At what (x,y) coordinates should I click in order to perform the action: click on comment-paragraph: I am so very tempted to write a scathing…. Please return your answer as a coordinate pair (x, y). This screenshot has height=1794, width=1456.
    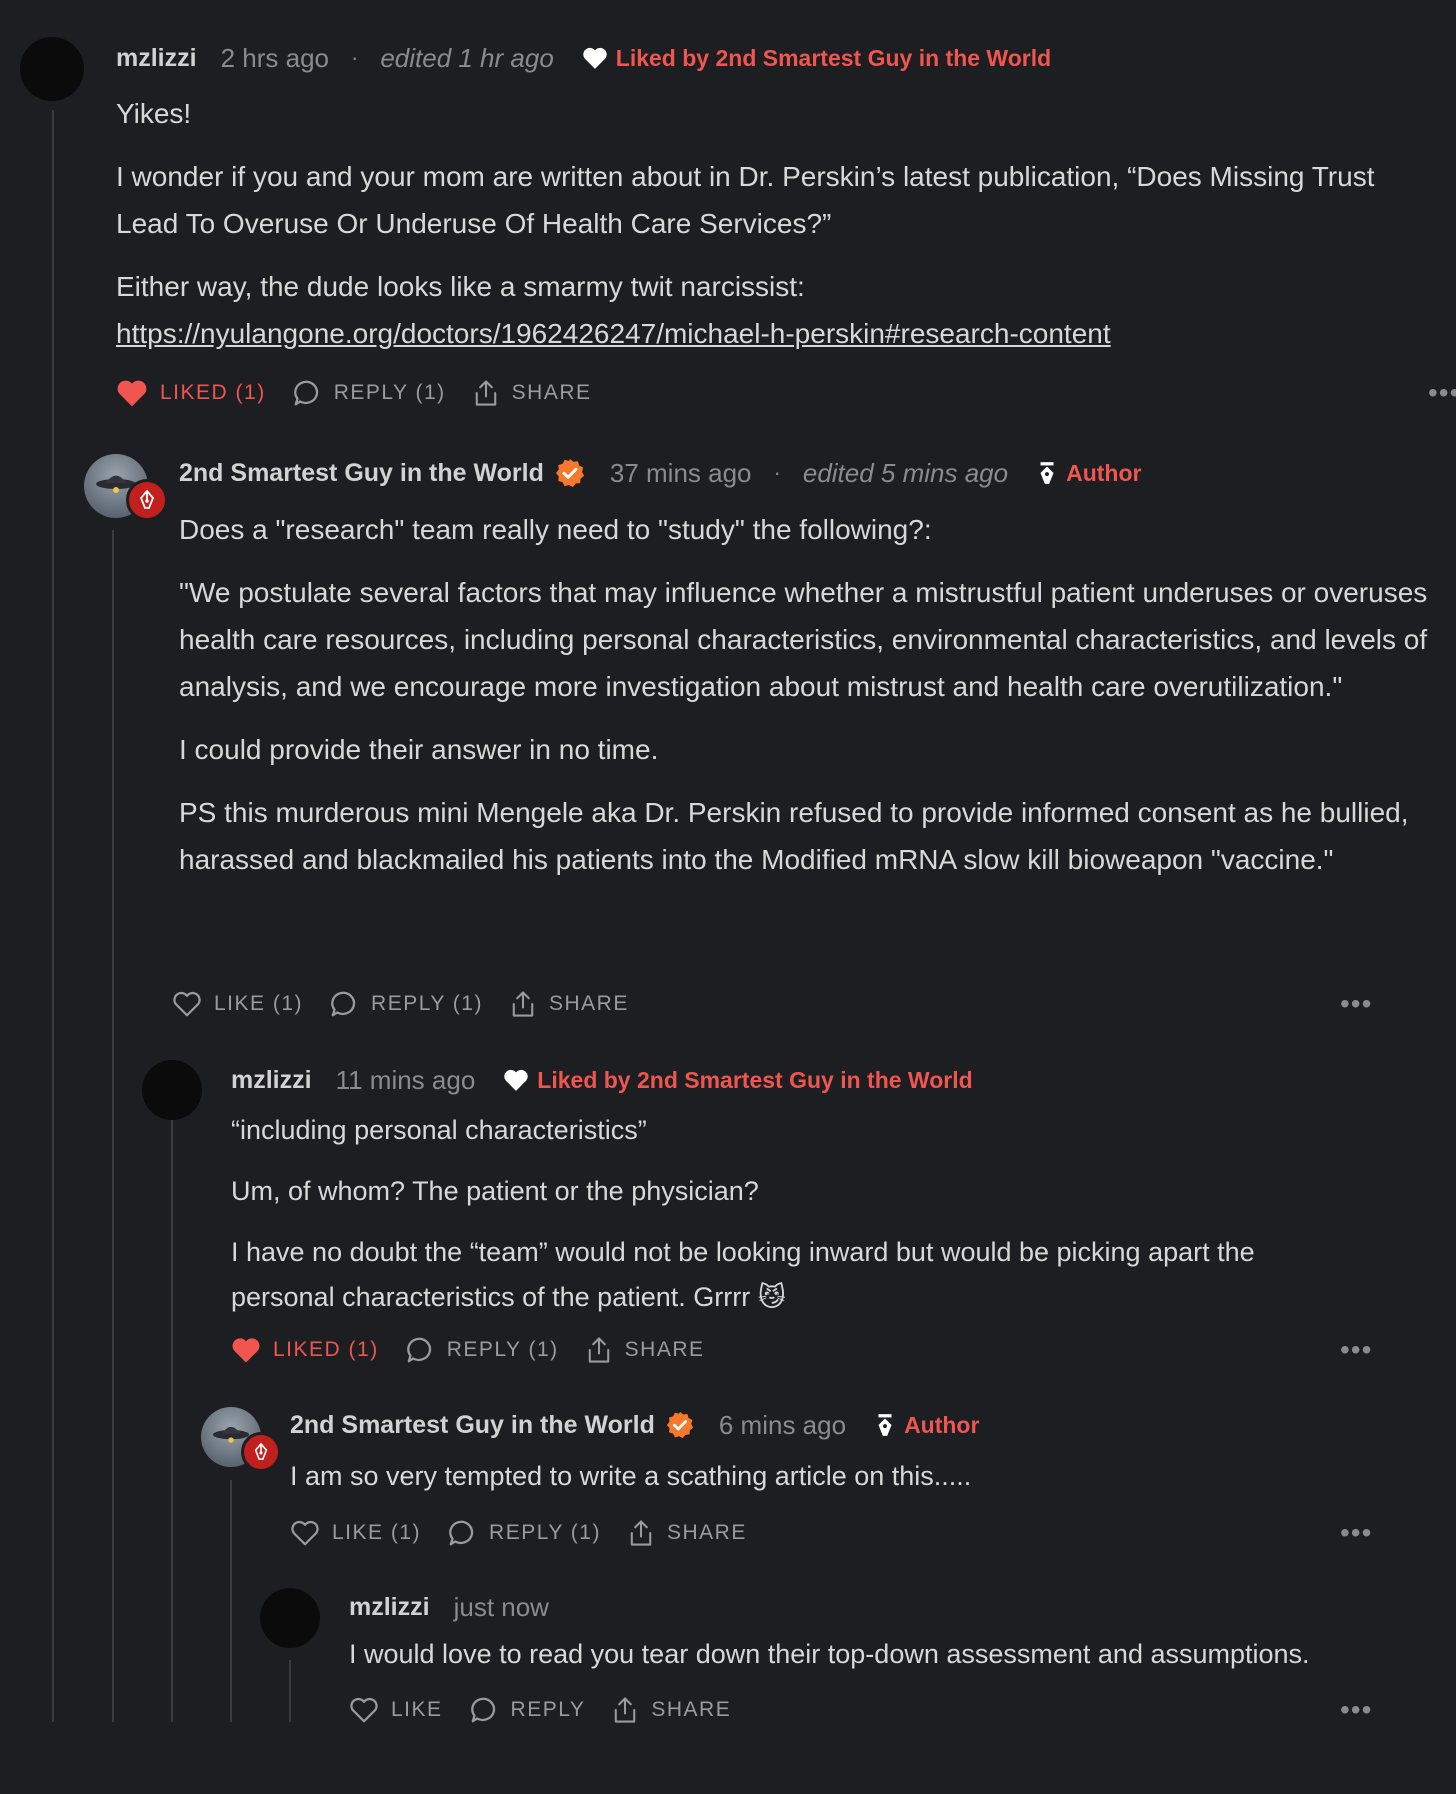
    Looking at the image, I should click on (631, 1476).